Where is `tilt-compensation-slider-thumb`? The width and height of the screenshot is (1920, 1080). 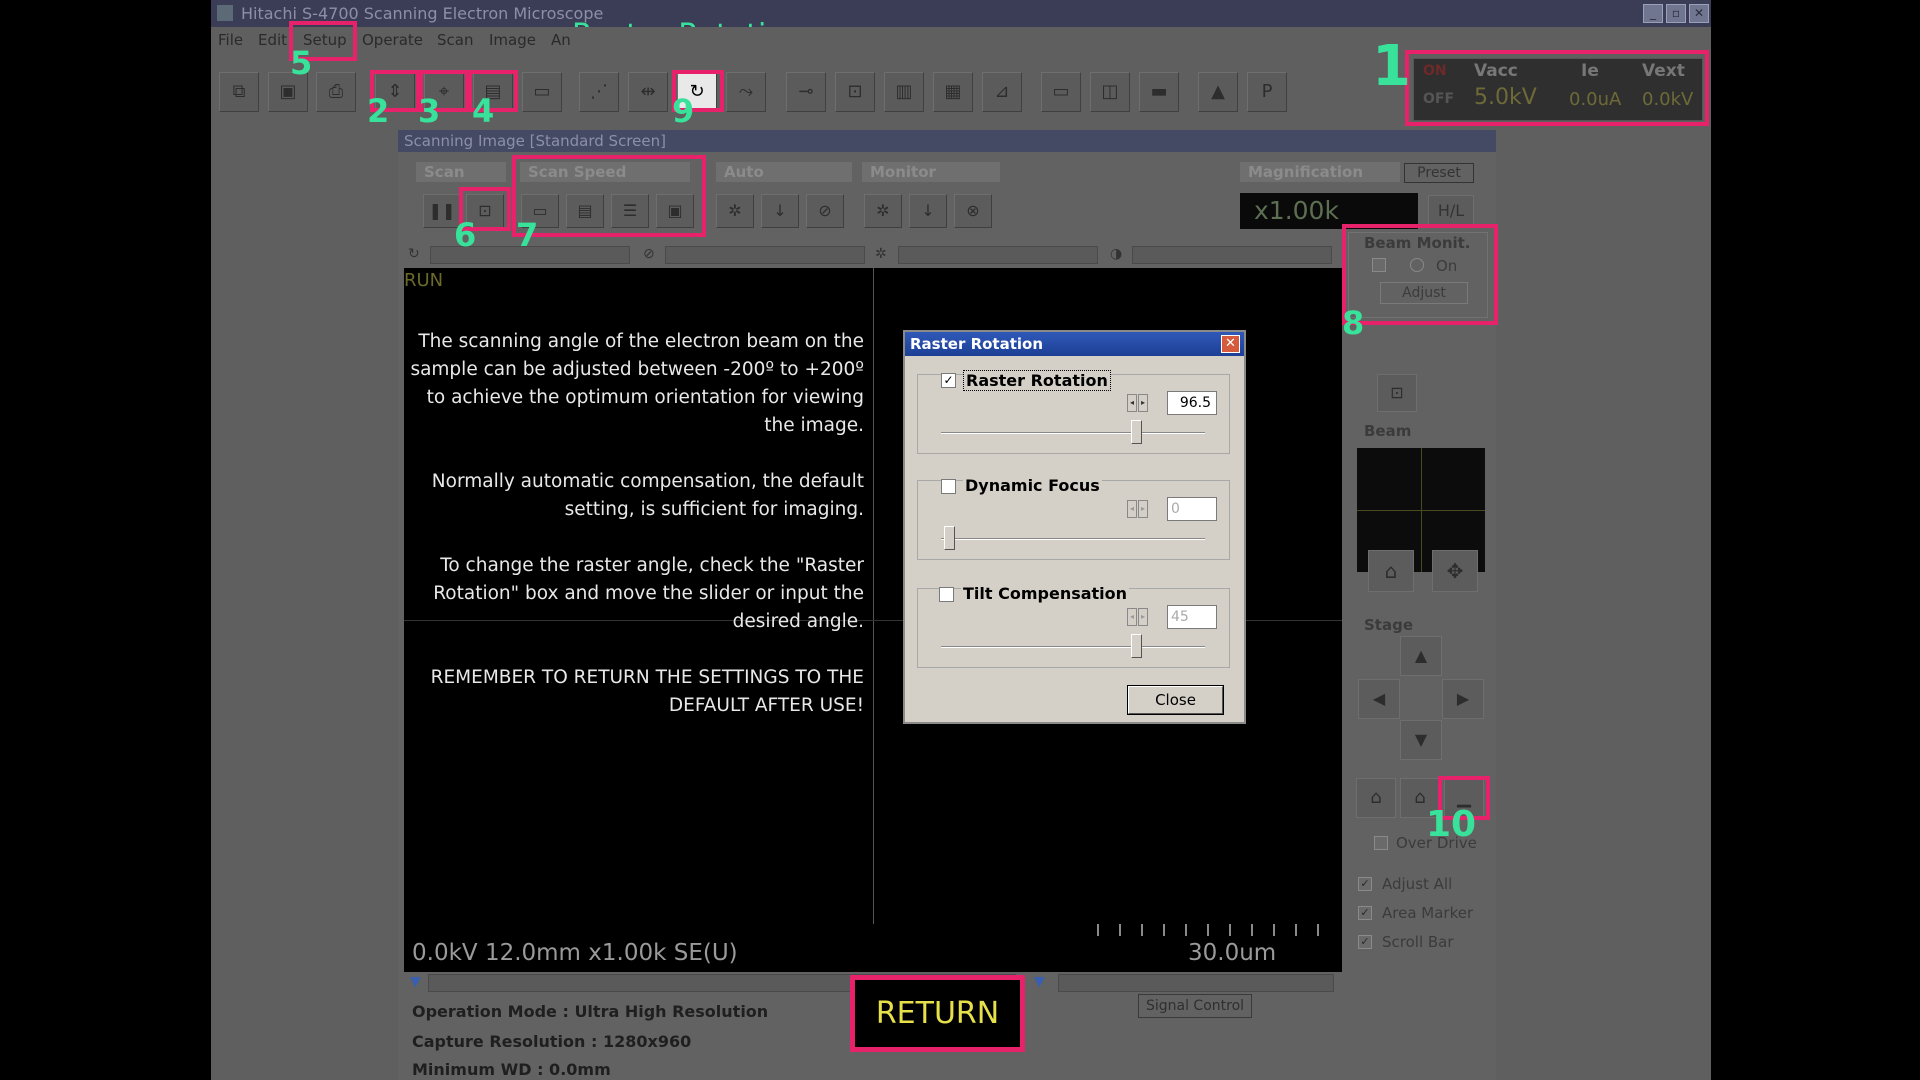 tilt-compensation-slider-thumb is located at coordinates (1137, 646).